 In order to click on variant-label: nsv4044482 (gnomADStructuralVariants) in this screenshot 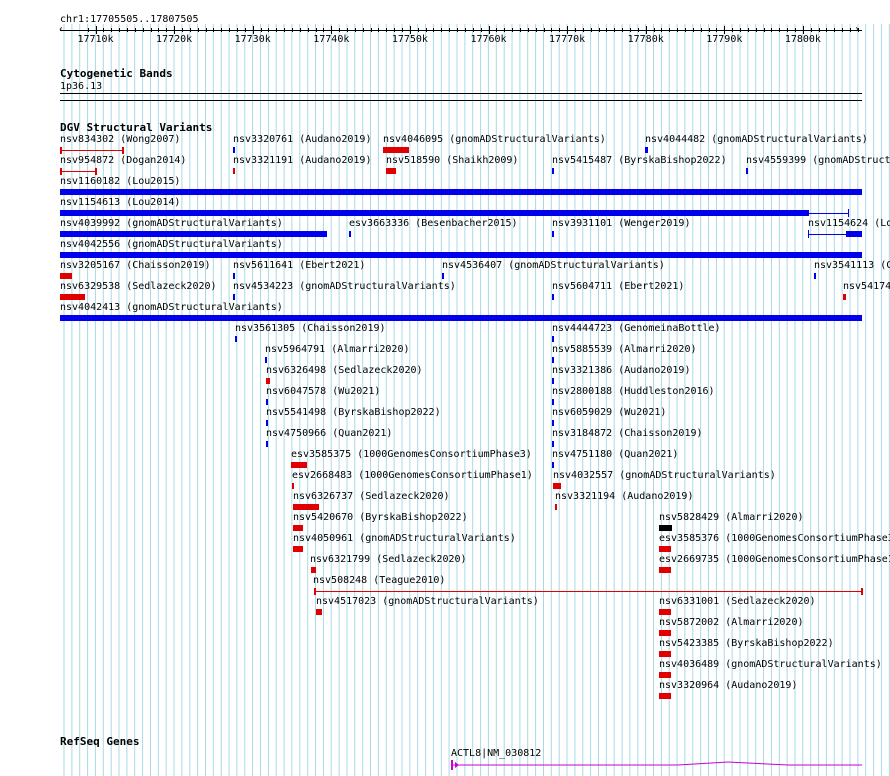, I will do `click(756, 140)`.